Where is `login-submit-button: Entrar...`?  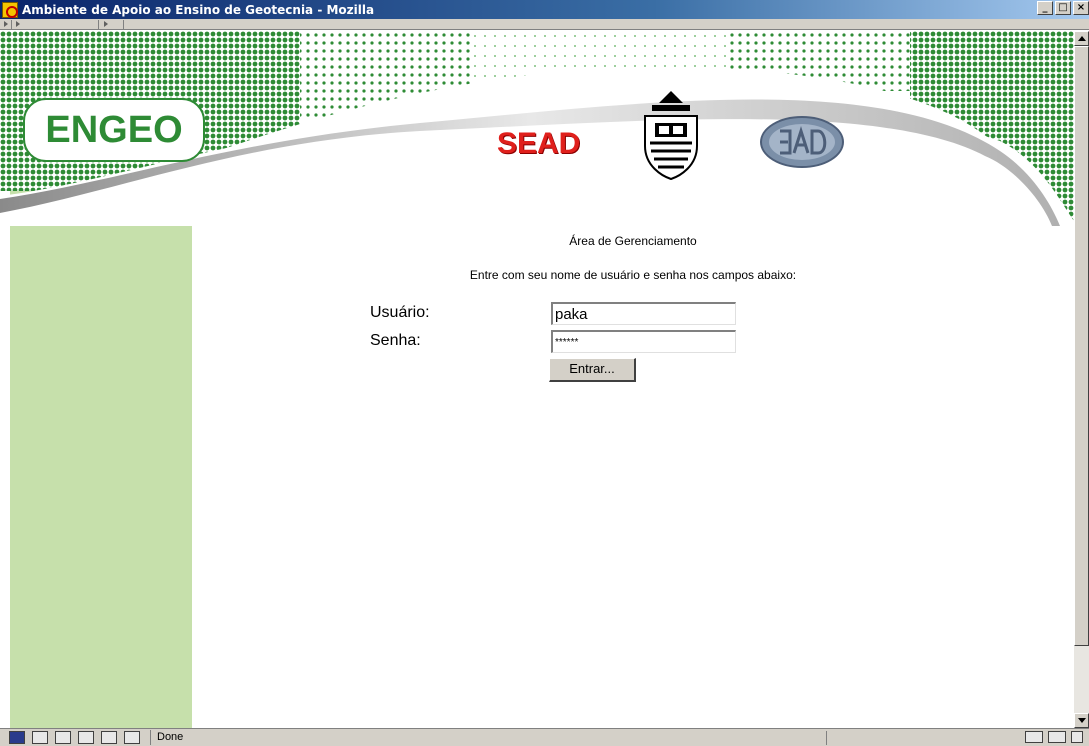 login-submit-button: Entrar... is located at coordinates (592, 370).